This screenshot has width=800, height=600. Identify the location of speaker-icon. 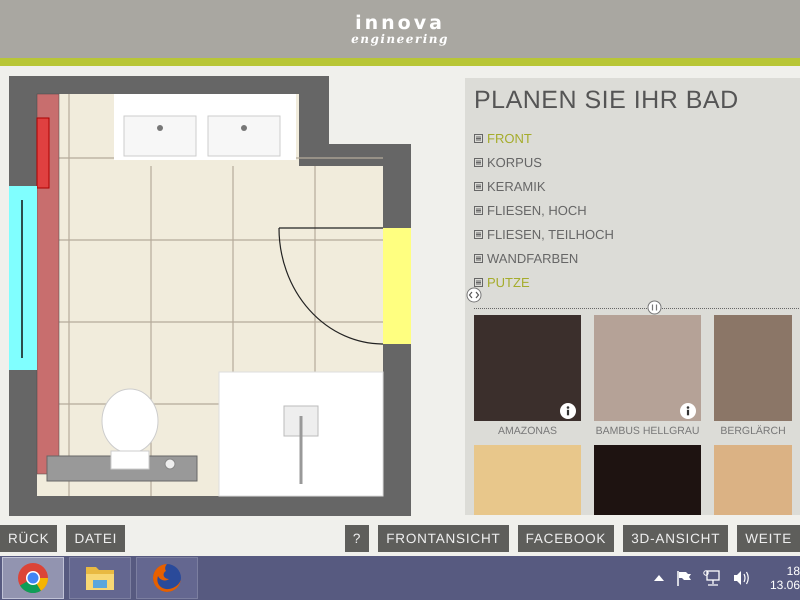
(741, 578).